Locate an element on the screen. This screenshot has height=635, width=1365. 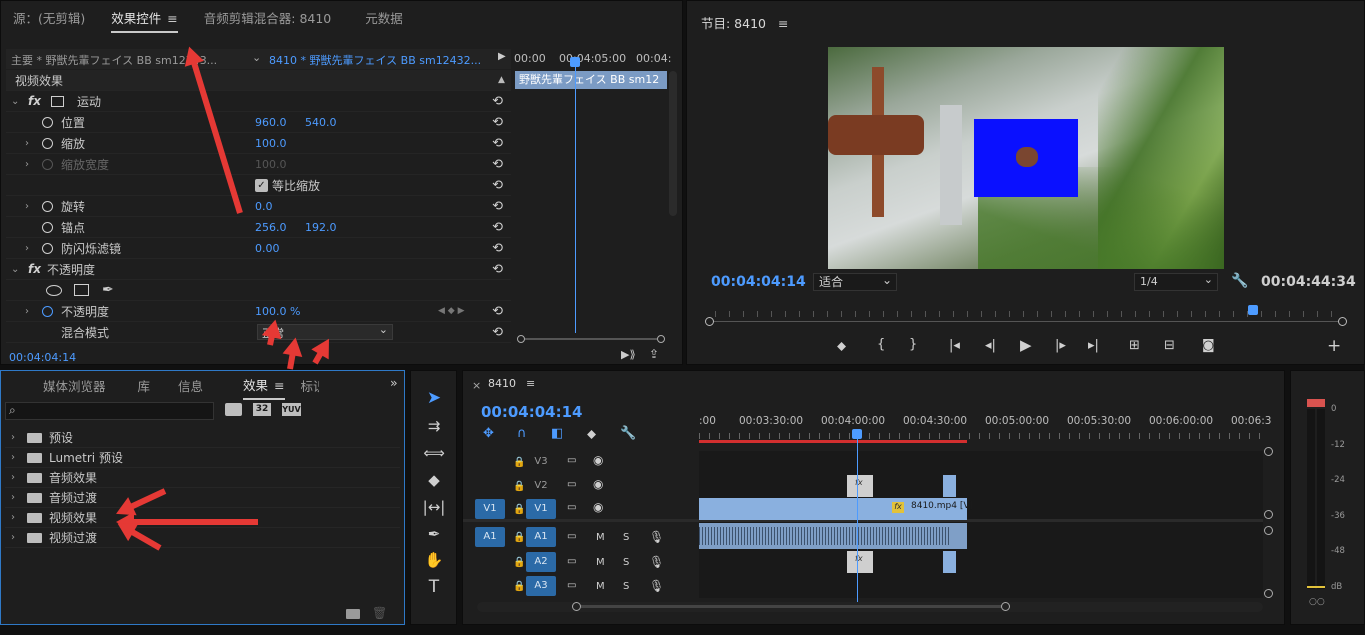
position-x-value: 960.0 is located at coordinates (271, 122).